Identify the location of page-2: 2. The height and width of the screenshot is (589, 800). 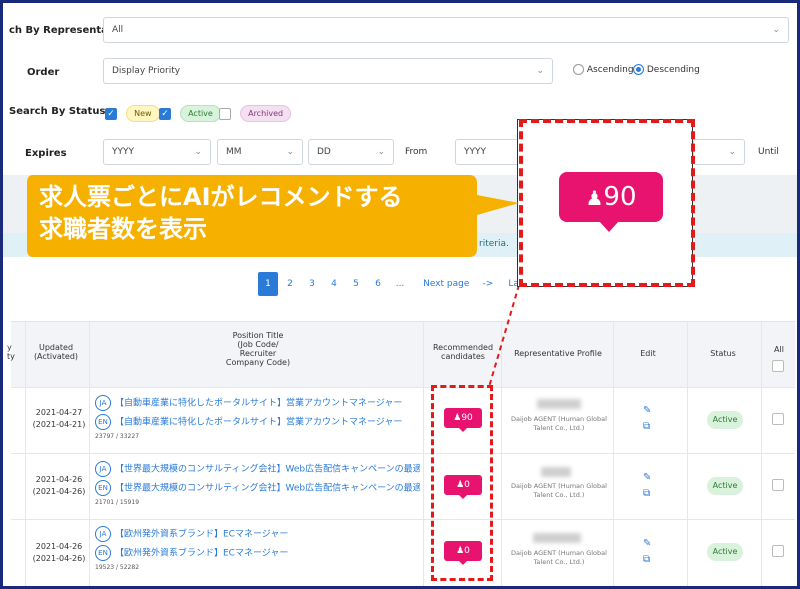
(290, 284).